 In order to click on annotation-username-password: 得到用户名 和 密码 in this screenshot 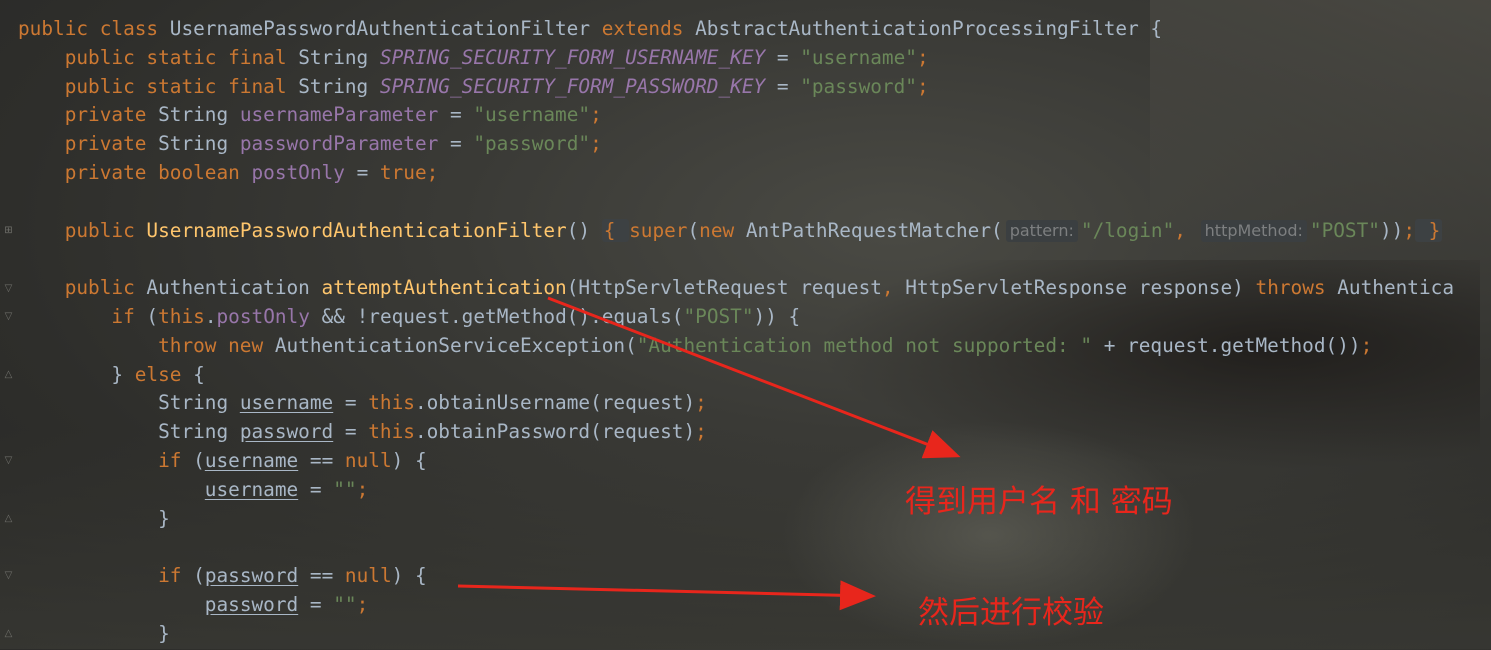, I will do `click(1039, 502)`.